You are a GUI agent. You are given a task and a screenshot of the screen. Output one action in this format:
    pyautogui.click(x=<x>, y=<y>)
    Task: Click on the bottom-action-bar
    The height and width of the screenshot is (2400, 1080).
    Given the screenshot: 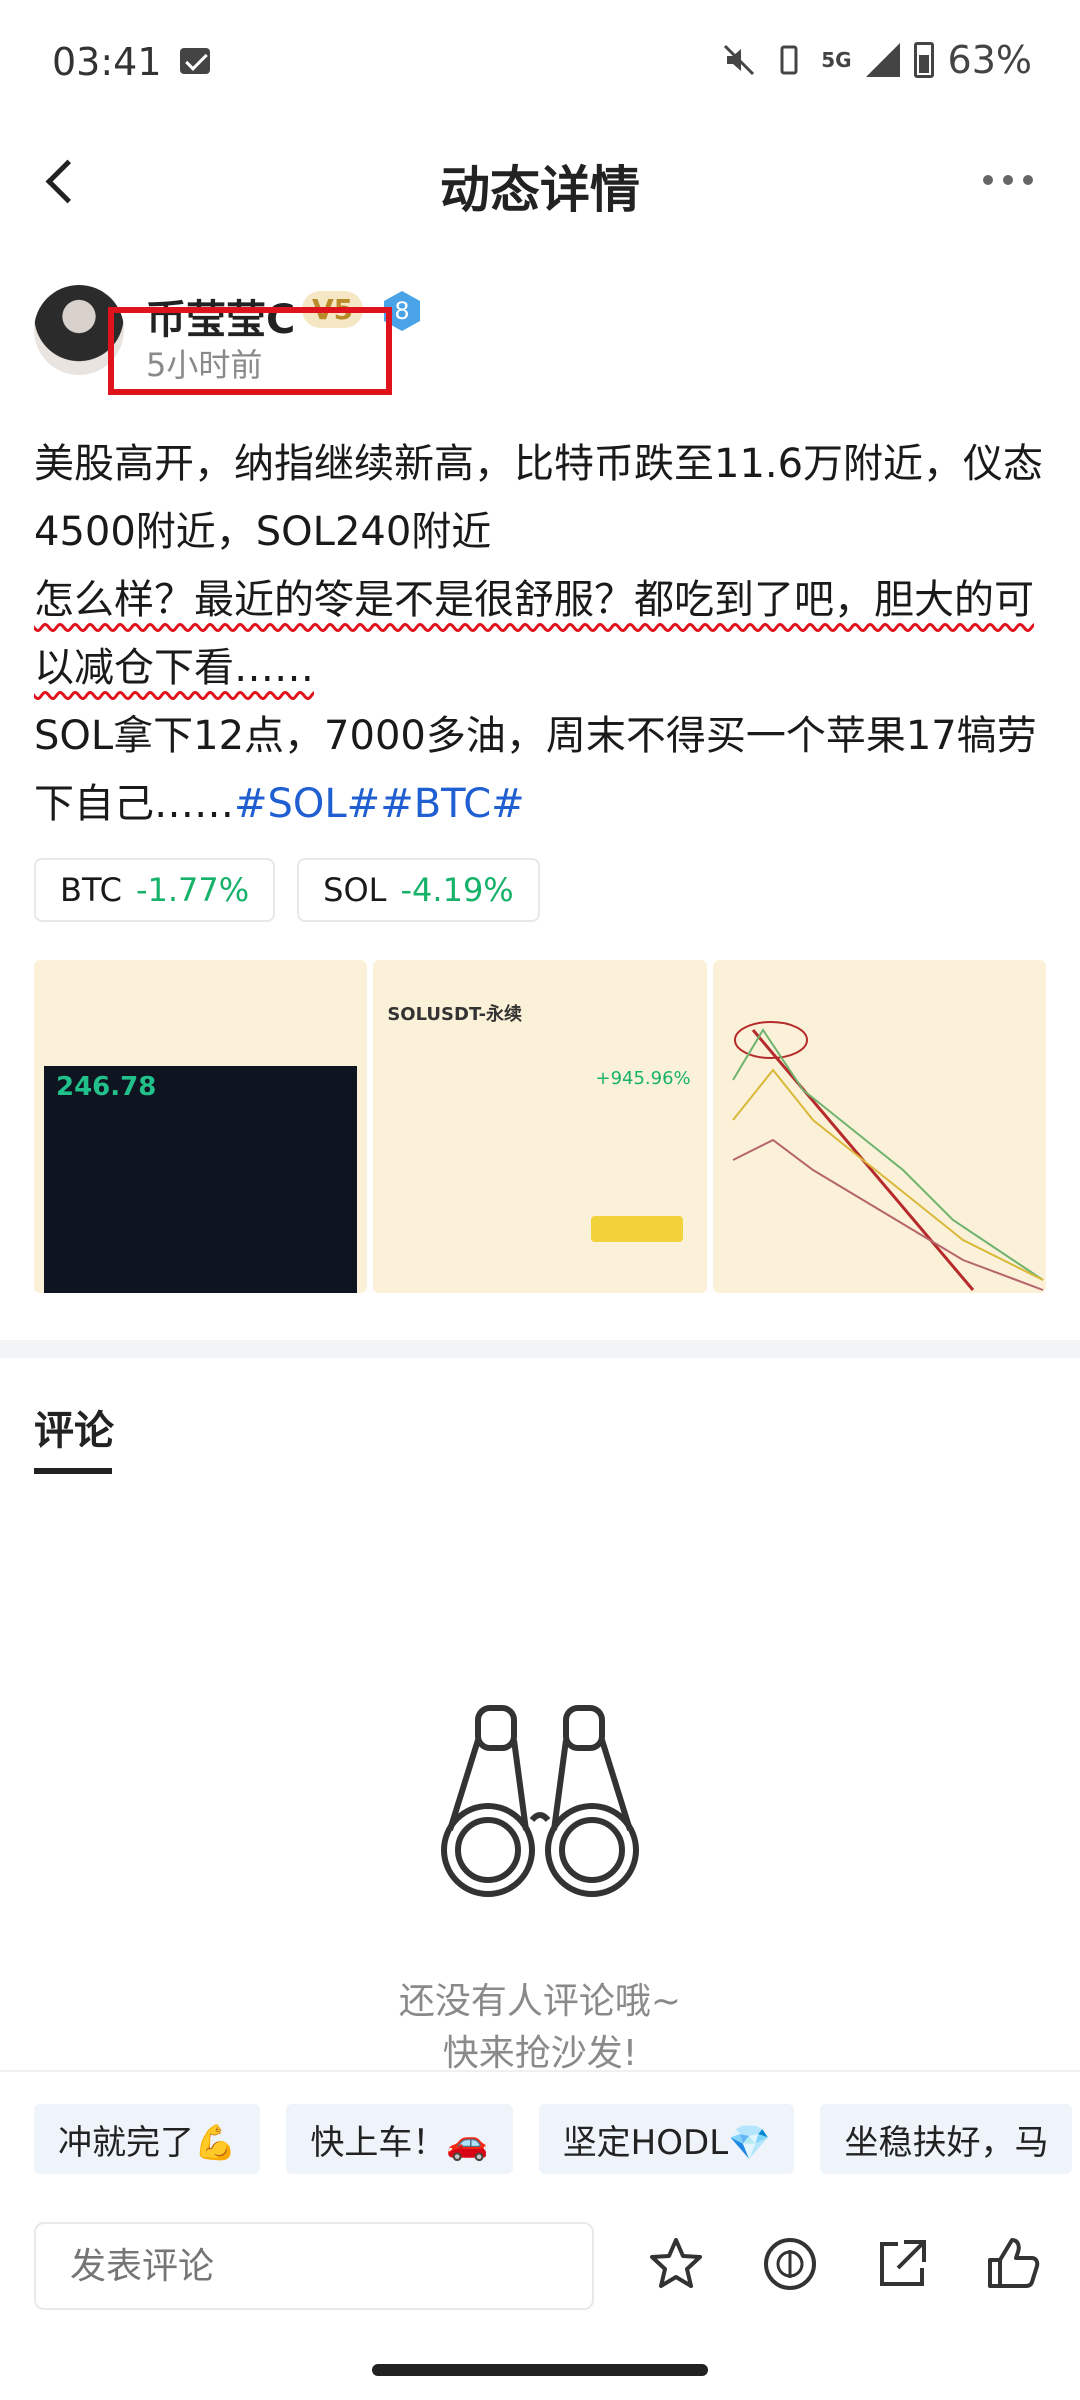 What is the action you would take?
    pyautogui.click(x=540, y=2260)
    